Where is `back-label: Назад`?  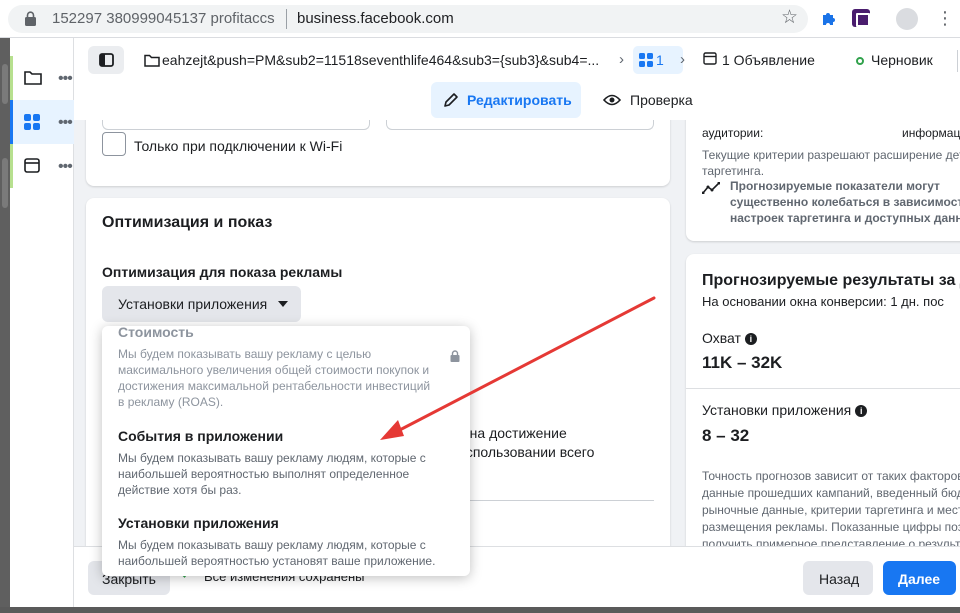 back-label: Назад is located at coordinates (839, 579).